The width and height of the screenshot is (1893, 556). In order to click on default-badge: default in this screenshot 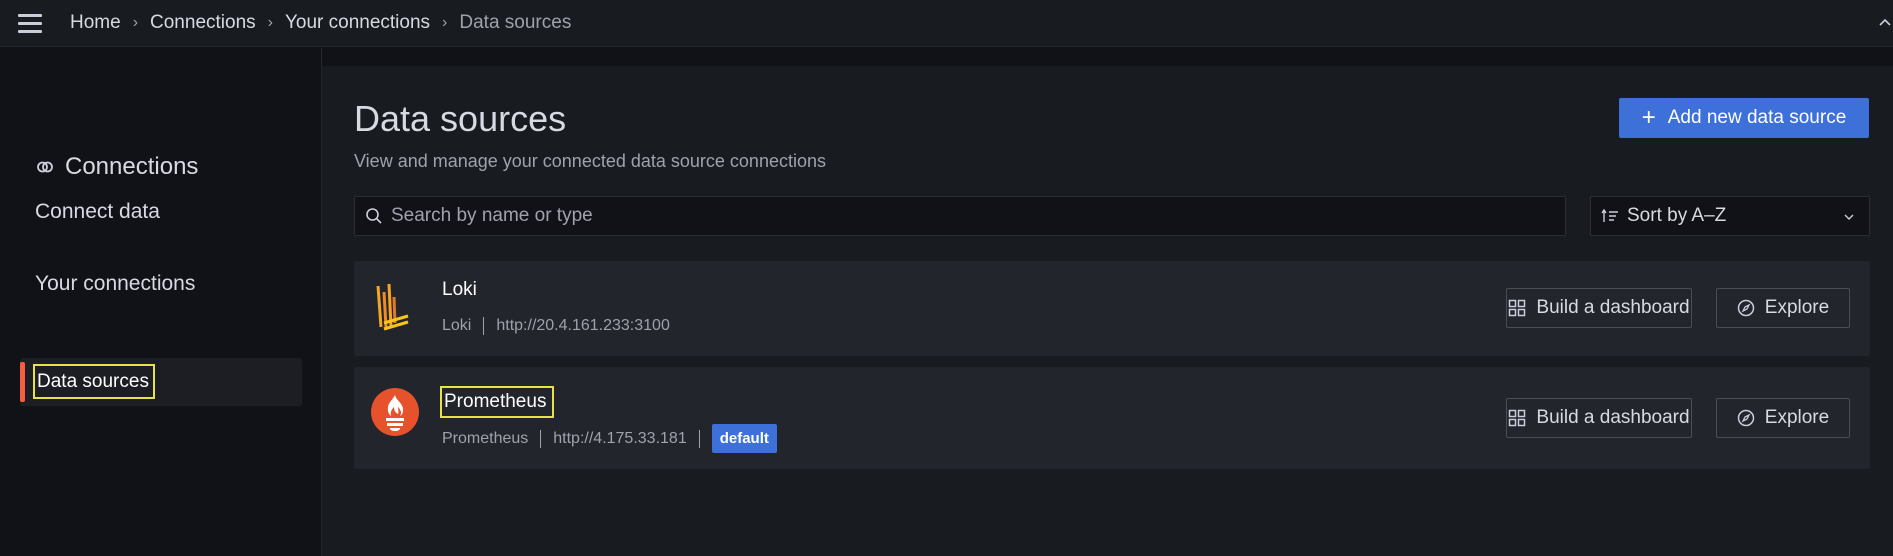, I will do `click(744, 438)`.